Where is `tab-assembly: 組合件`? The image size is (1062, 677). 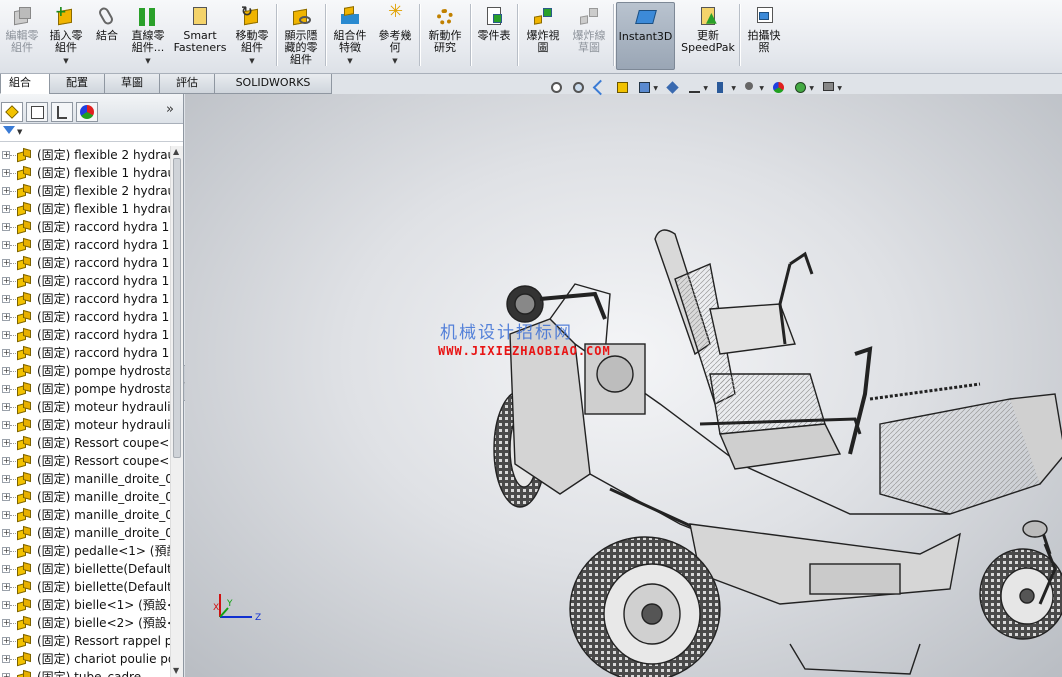 tab-assembly: 組合件 is located at coordinates (25, 90).